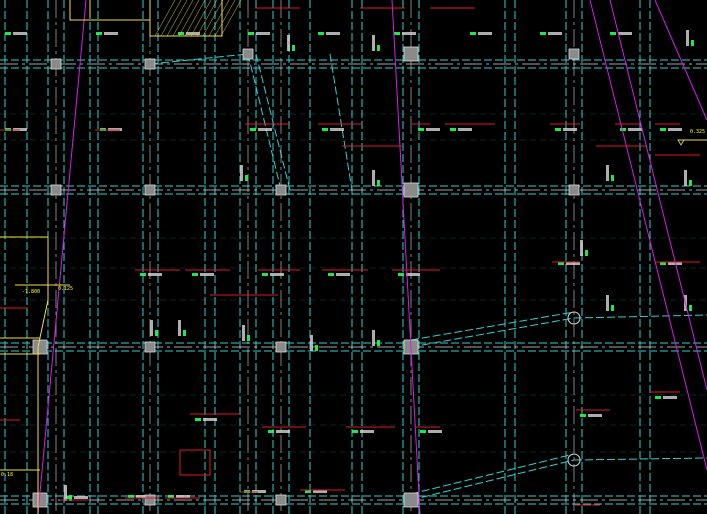  Describe the element at coordinates (109, 10) in the screenshot. I see `yellow-boundary` at that location.